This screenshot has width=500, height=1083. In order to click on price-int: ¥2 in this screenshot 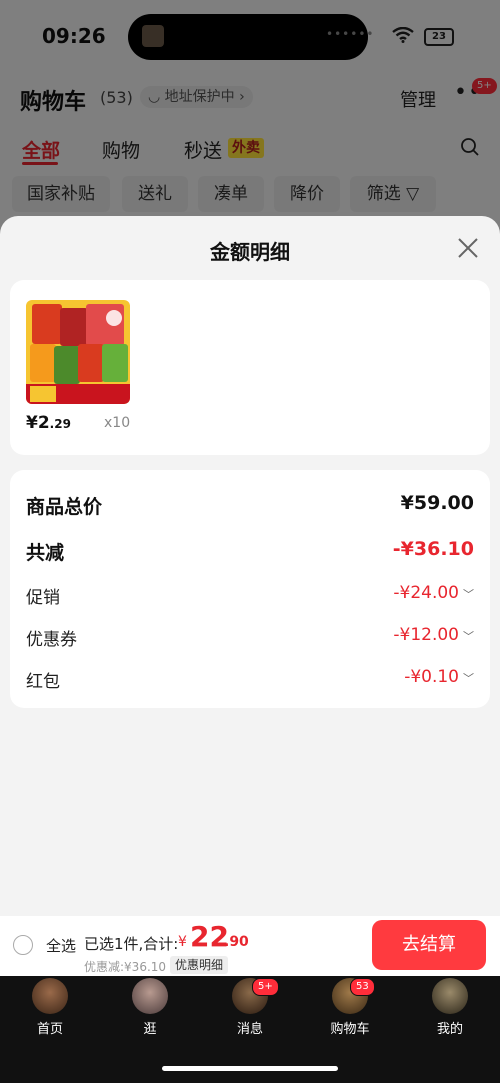, I will do `click(38, 423)`.